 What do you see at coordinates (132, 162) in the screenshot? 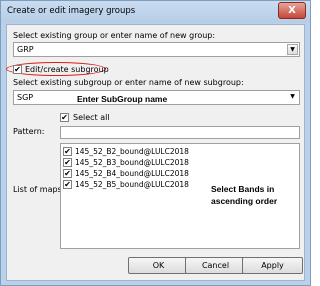
I see `map-name: 145_52_B3_bound@LULC2018` at bounding box center [132, 162].